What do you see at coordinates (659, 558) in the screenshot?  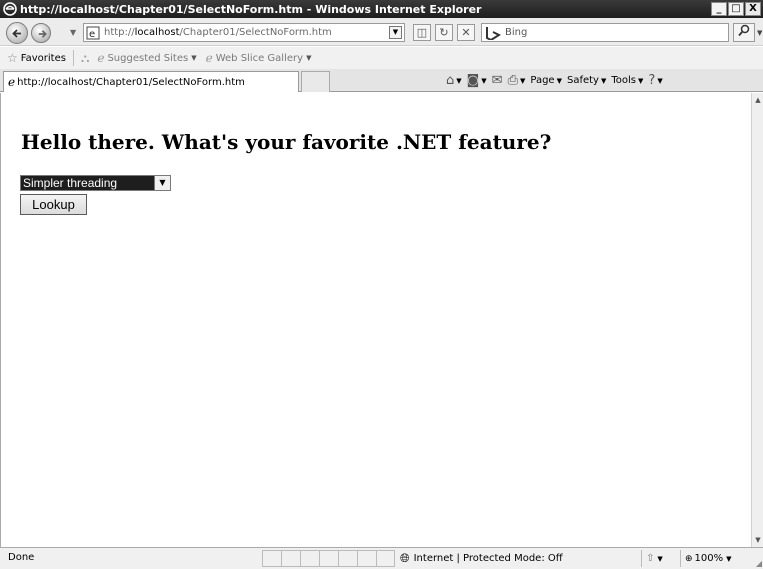 I see `protected-mode-button: ⇧ ▼` at bounding box center [659, 558].